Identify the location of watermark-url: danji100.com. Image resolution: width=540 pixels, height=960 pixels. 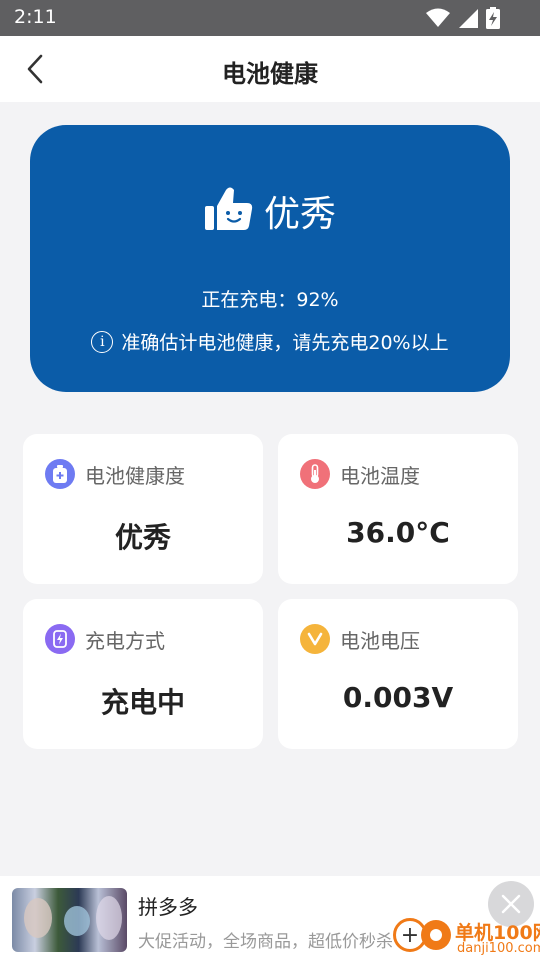
(498, 948).